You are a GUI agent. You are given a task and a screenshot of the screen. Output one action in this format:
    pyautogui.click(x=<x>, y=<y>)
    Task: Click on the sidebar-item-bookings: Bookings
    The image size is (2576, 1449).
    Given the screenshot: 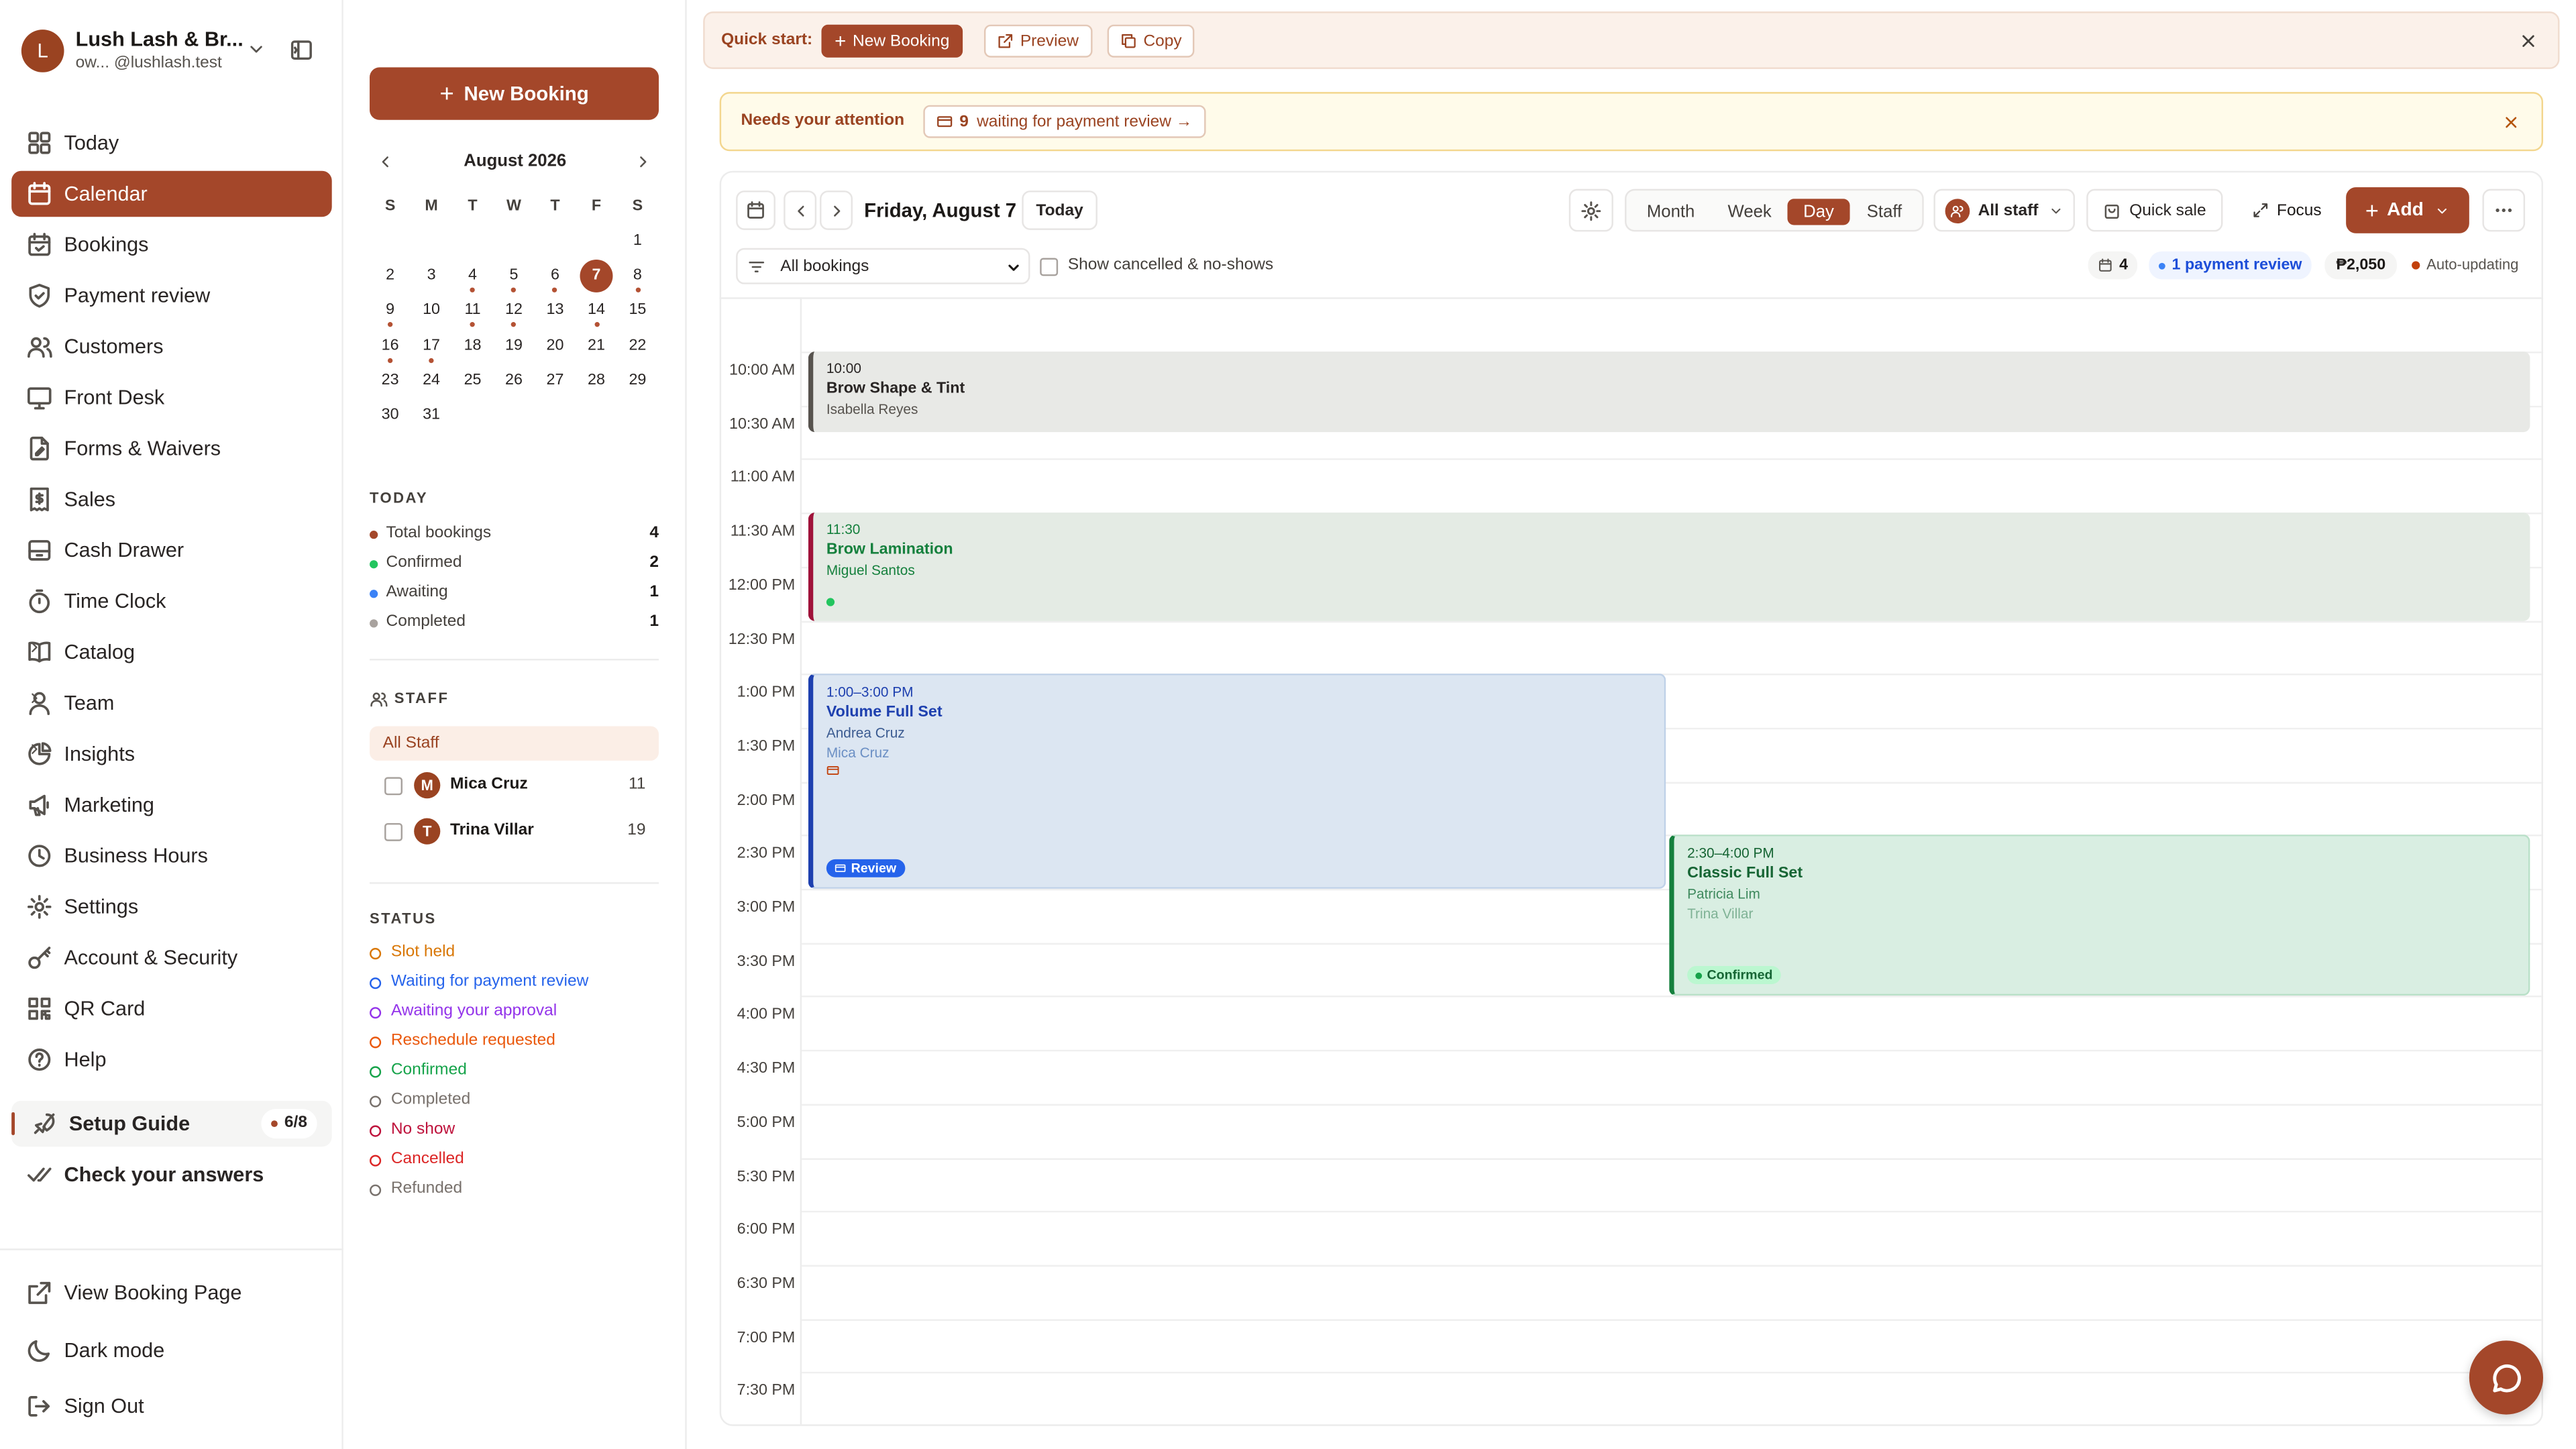 What is the action you would take?
    pyautogui.click(x=171, y=245)
    